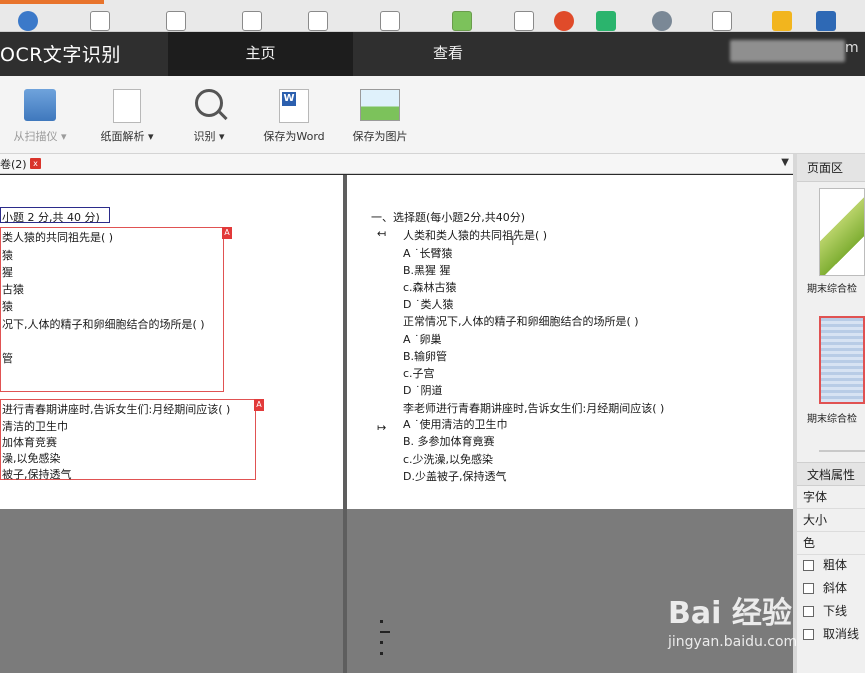 The width and height of the screenshot is (865, 673). What do you see at coordinates (454, 476) in the screenshot?
I see `result-line: D.少盖被子,保持透气` at bounding box center [454, 476].